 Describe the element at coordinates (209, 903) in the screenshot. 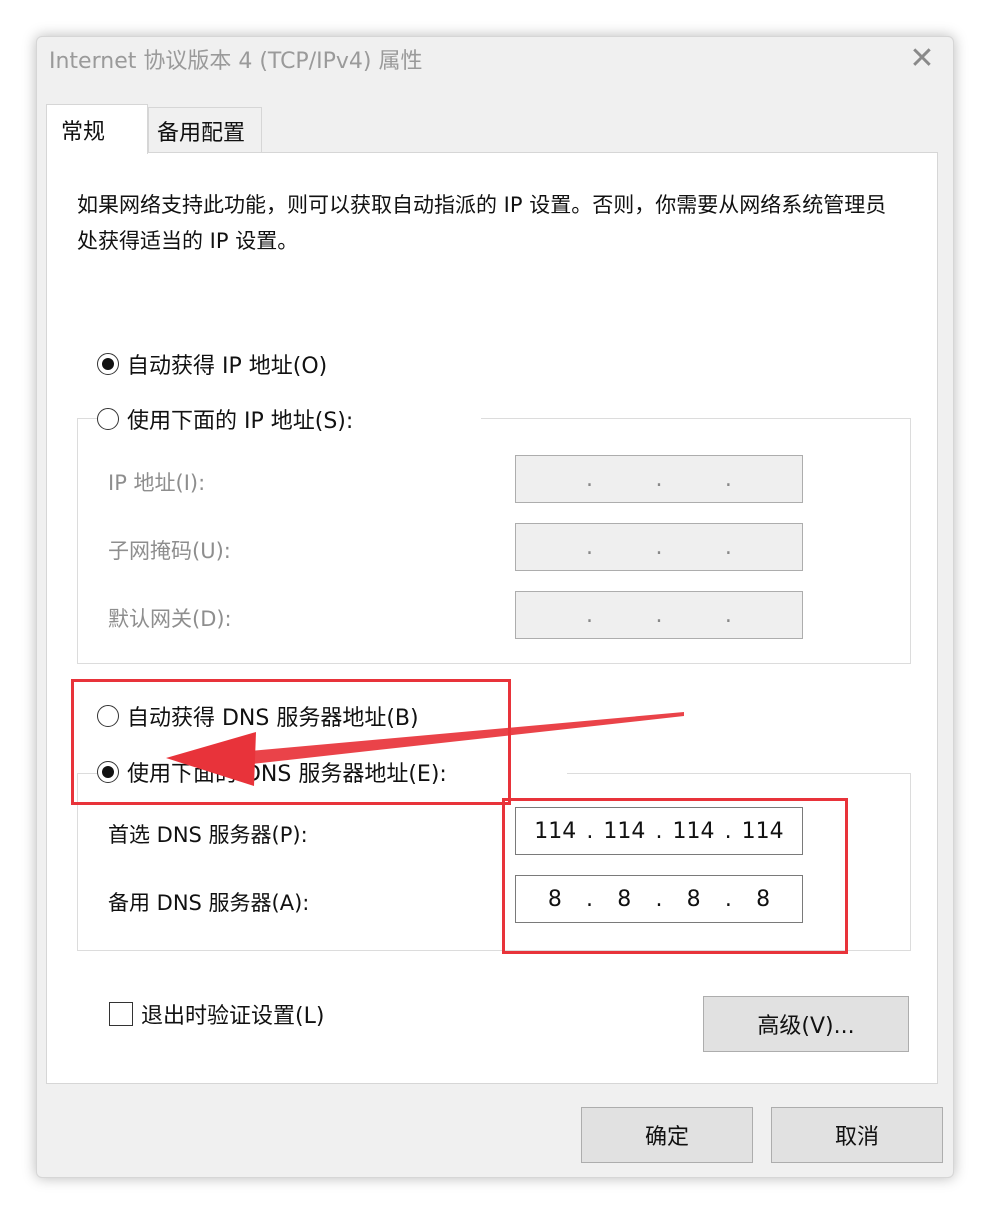

I see `alternate-dns-label: 备用 DNS 服务器(A):` at that location.